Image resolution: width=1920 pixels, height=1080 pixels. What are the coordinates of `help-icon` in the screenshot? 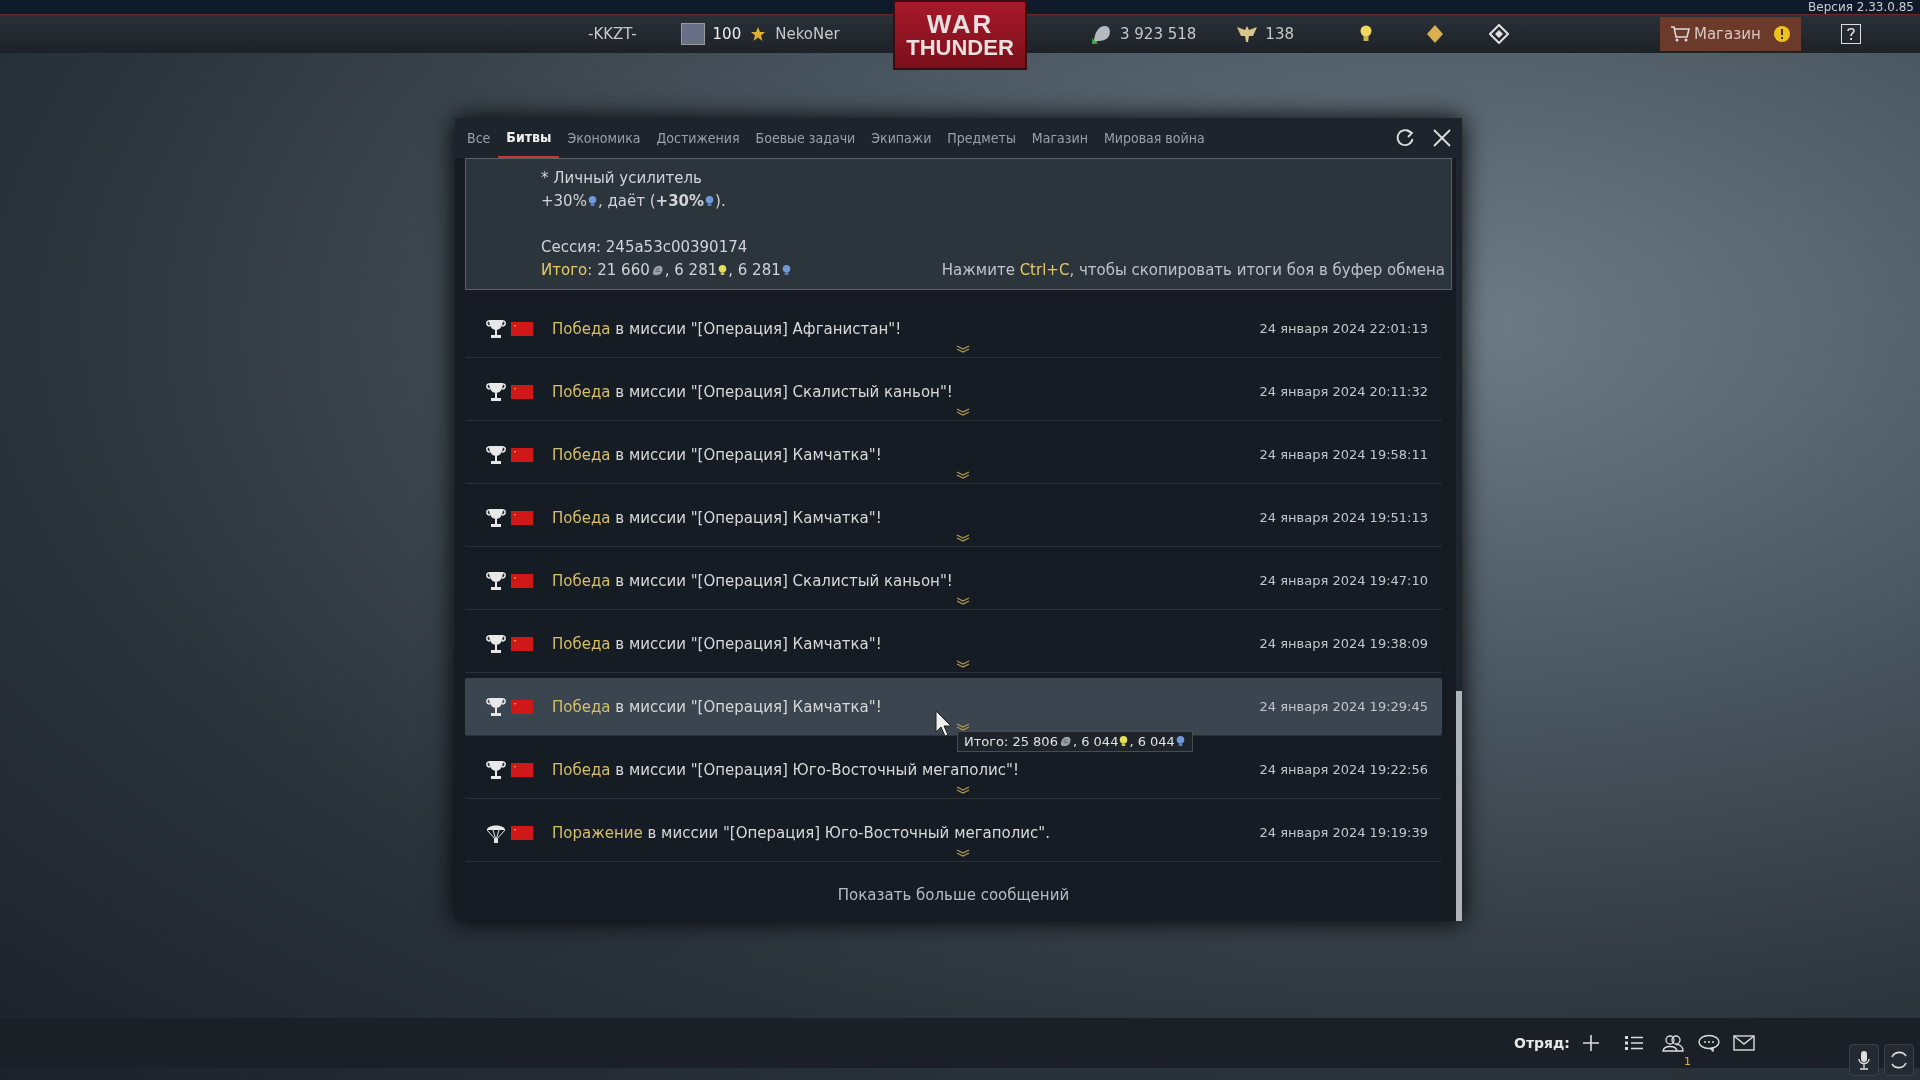 It's located at (1850, 34).